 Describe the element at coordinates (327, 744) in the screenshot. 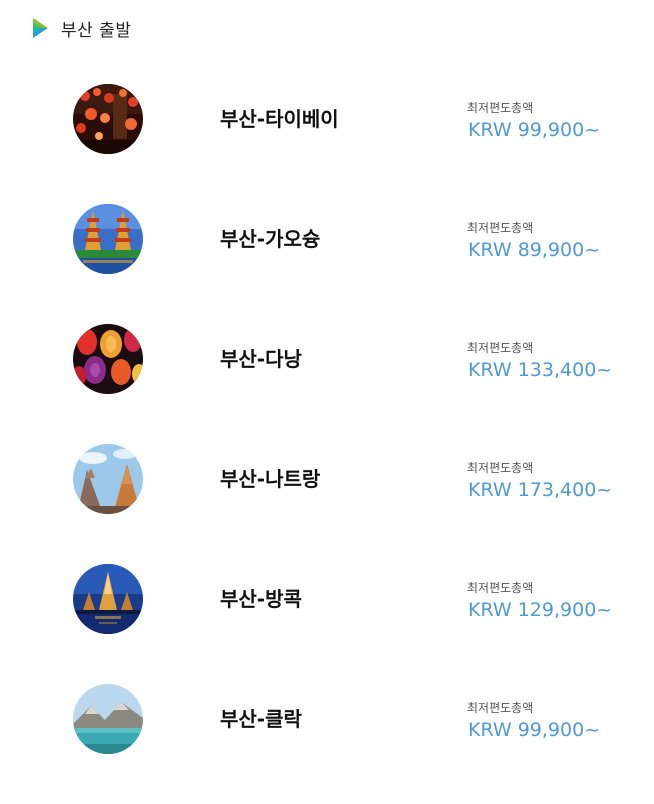

I see `route-item-clark: 부산-클락 최저편도총액 KRW 99,900~` at that location.